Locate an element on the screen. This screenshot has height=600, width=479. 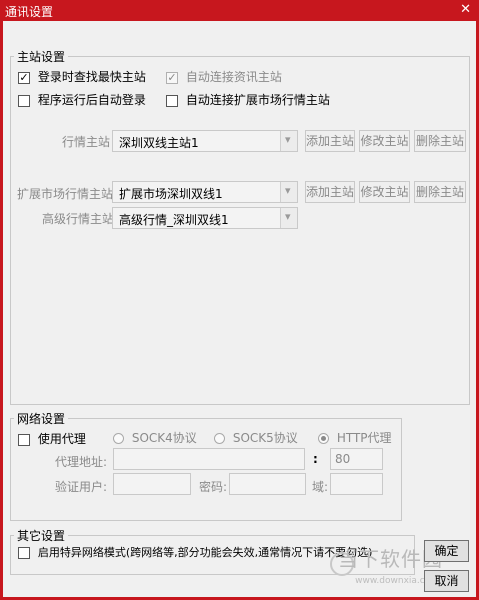
auto-connect-ext-checkbox is located at coordinates (172, 100).